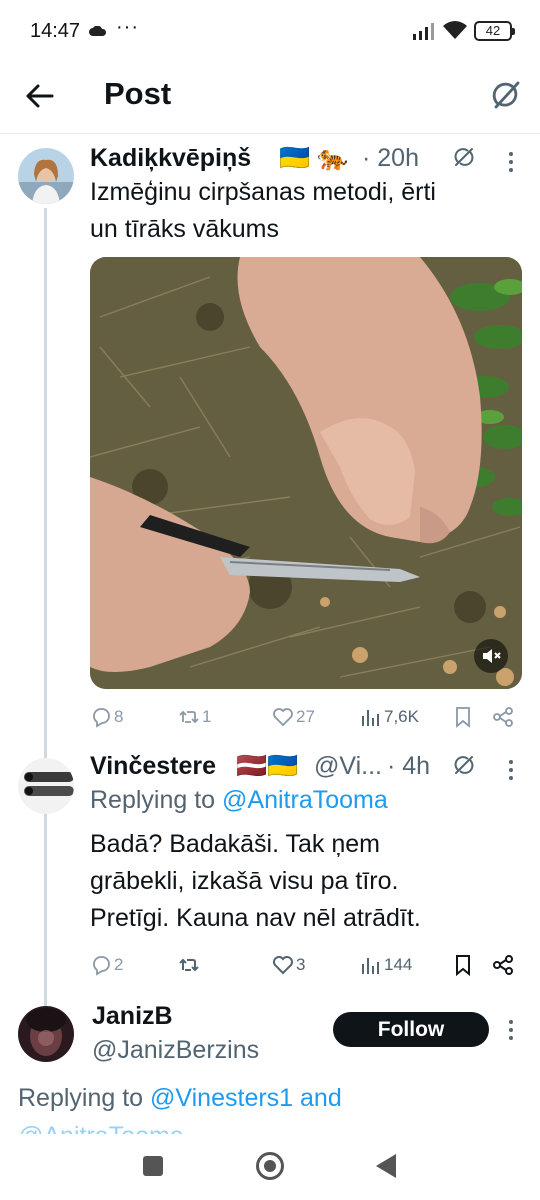  Describe the element at coordinates (386, 1166) in the screenshot. I see `system-back-button` at that location.